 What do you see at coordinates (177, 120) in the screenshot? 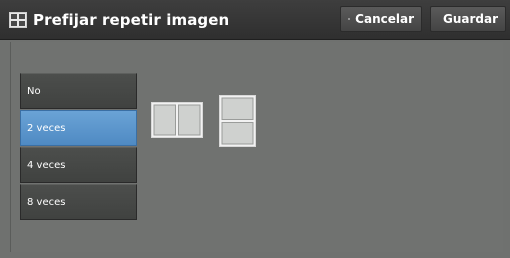
I see `preview-side-by-side-icon` at bounding box center [177, 120].